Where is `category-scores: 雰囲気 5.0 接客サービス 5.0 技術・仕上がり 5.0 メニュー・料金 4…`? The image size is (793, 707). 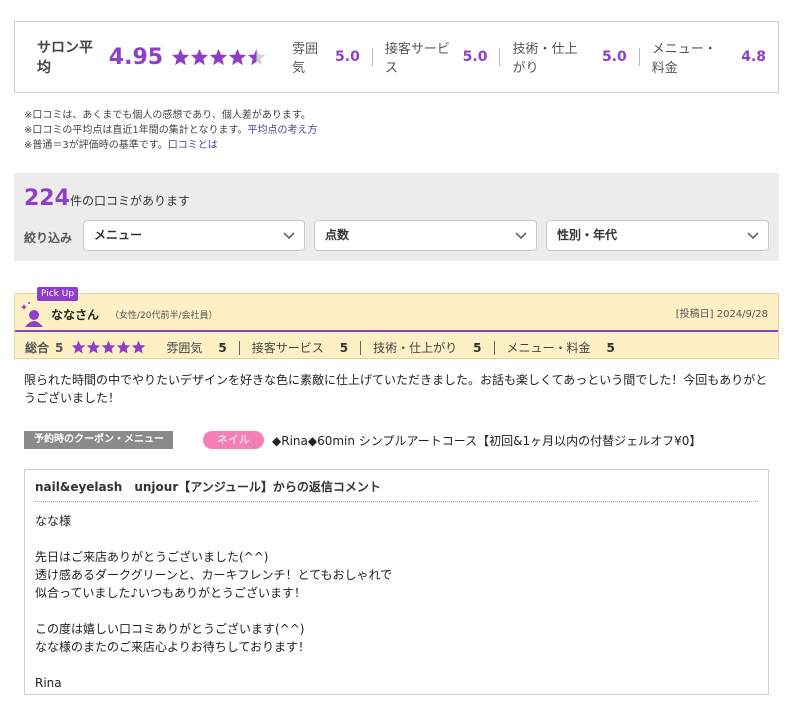
category-scores: 雰囲気 5.0 接客サービス 5.0 技術・仕上がり 5.0 メニュー・料金 4… is located at coordinates (535, 59).